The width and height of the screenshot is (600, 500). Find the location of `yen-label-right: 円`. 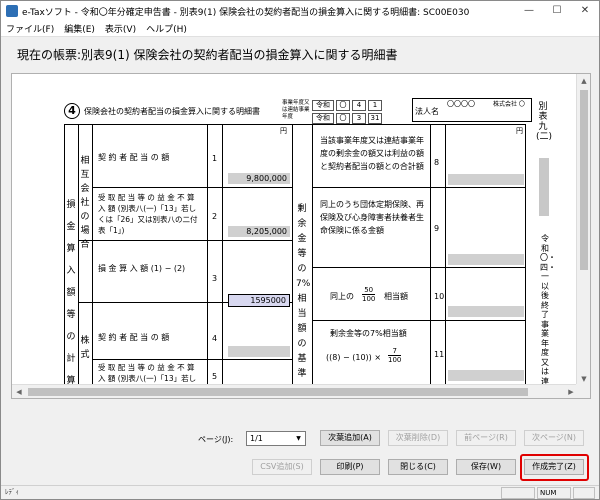

yen-label-right: 円 is located at coordinates (519, 131).